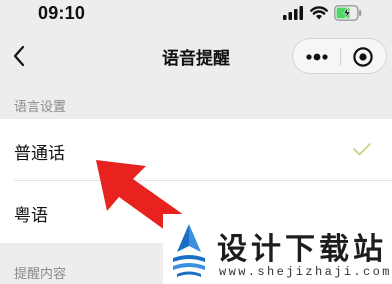 This screenshot has height=284, width=392. I want to click on close-icon, so click(363, 57).